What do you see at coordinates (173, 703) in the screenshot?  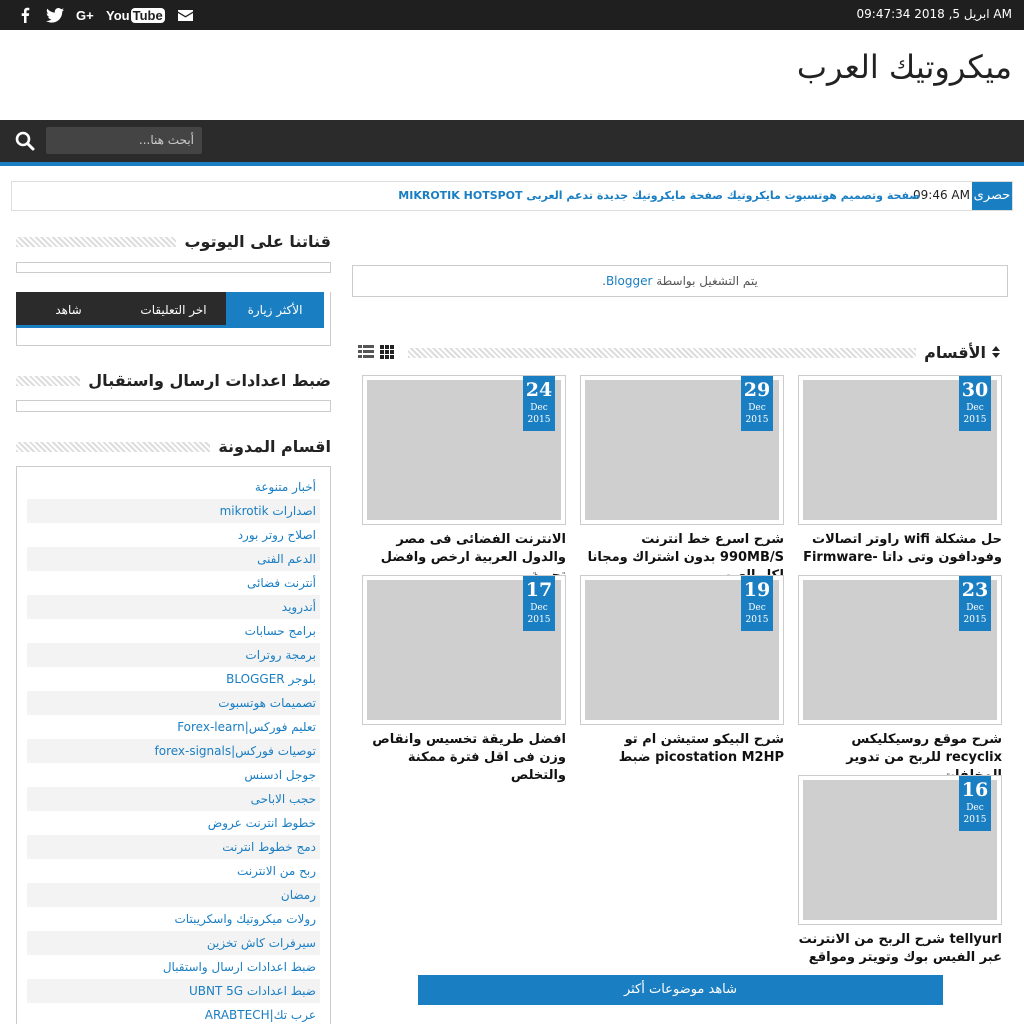 I see `category-link: تصميمات هوتسبوت` at bounding box center [173, 703].